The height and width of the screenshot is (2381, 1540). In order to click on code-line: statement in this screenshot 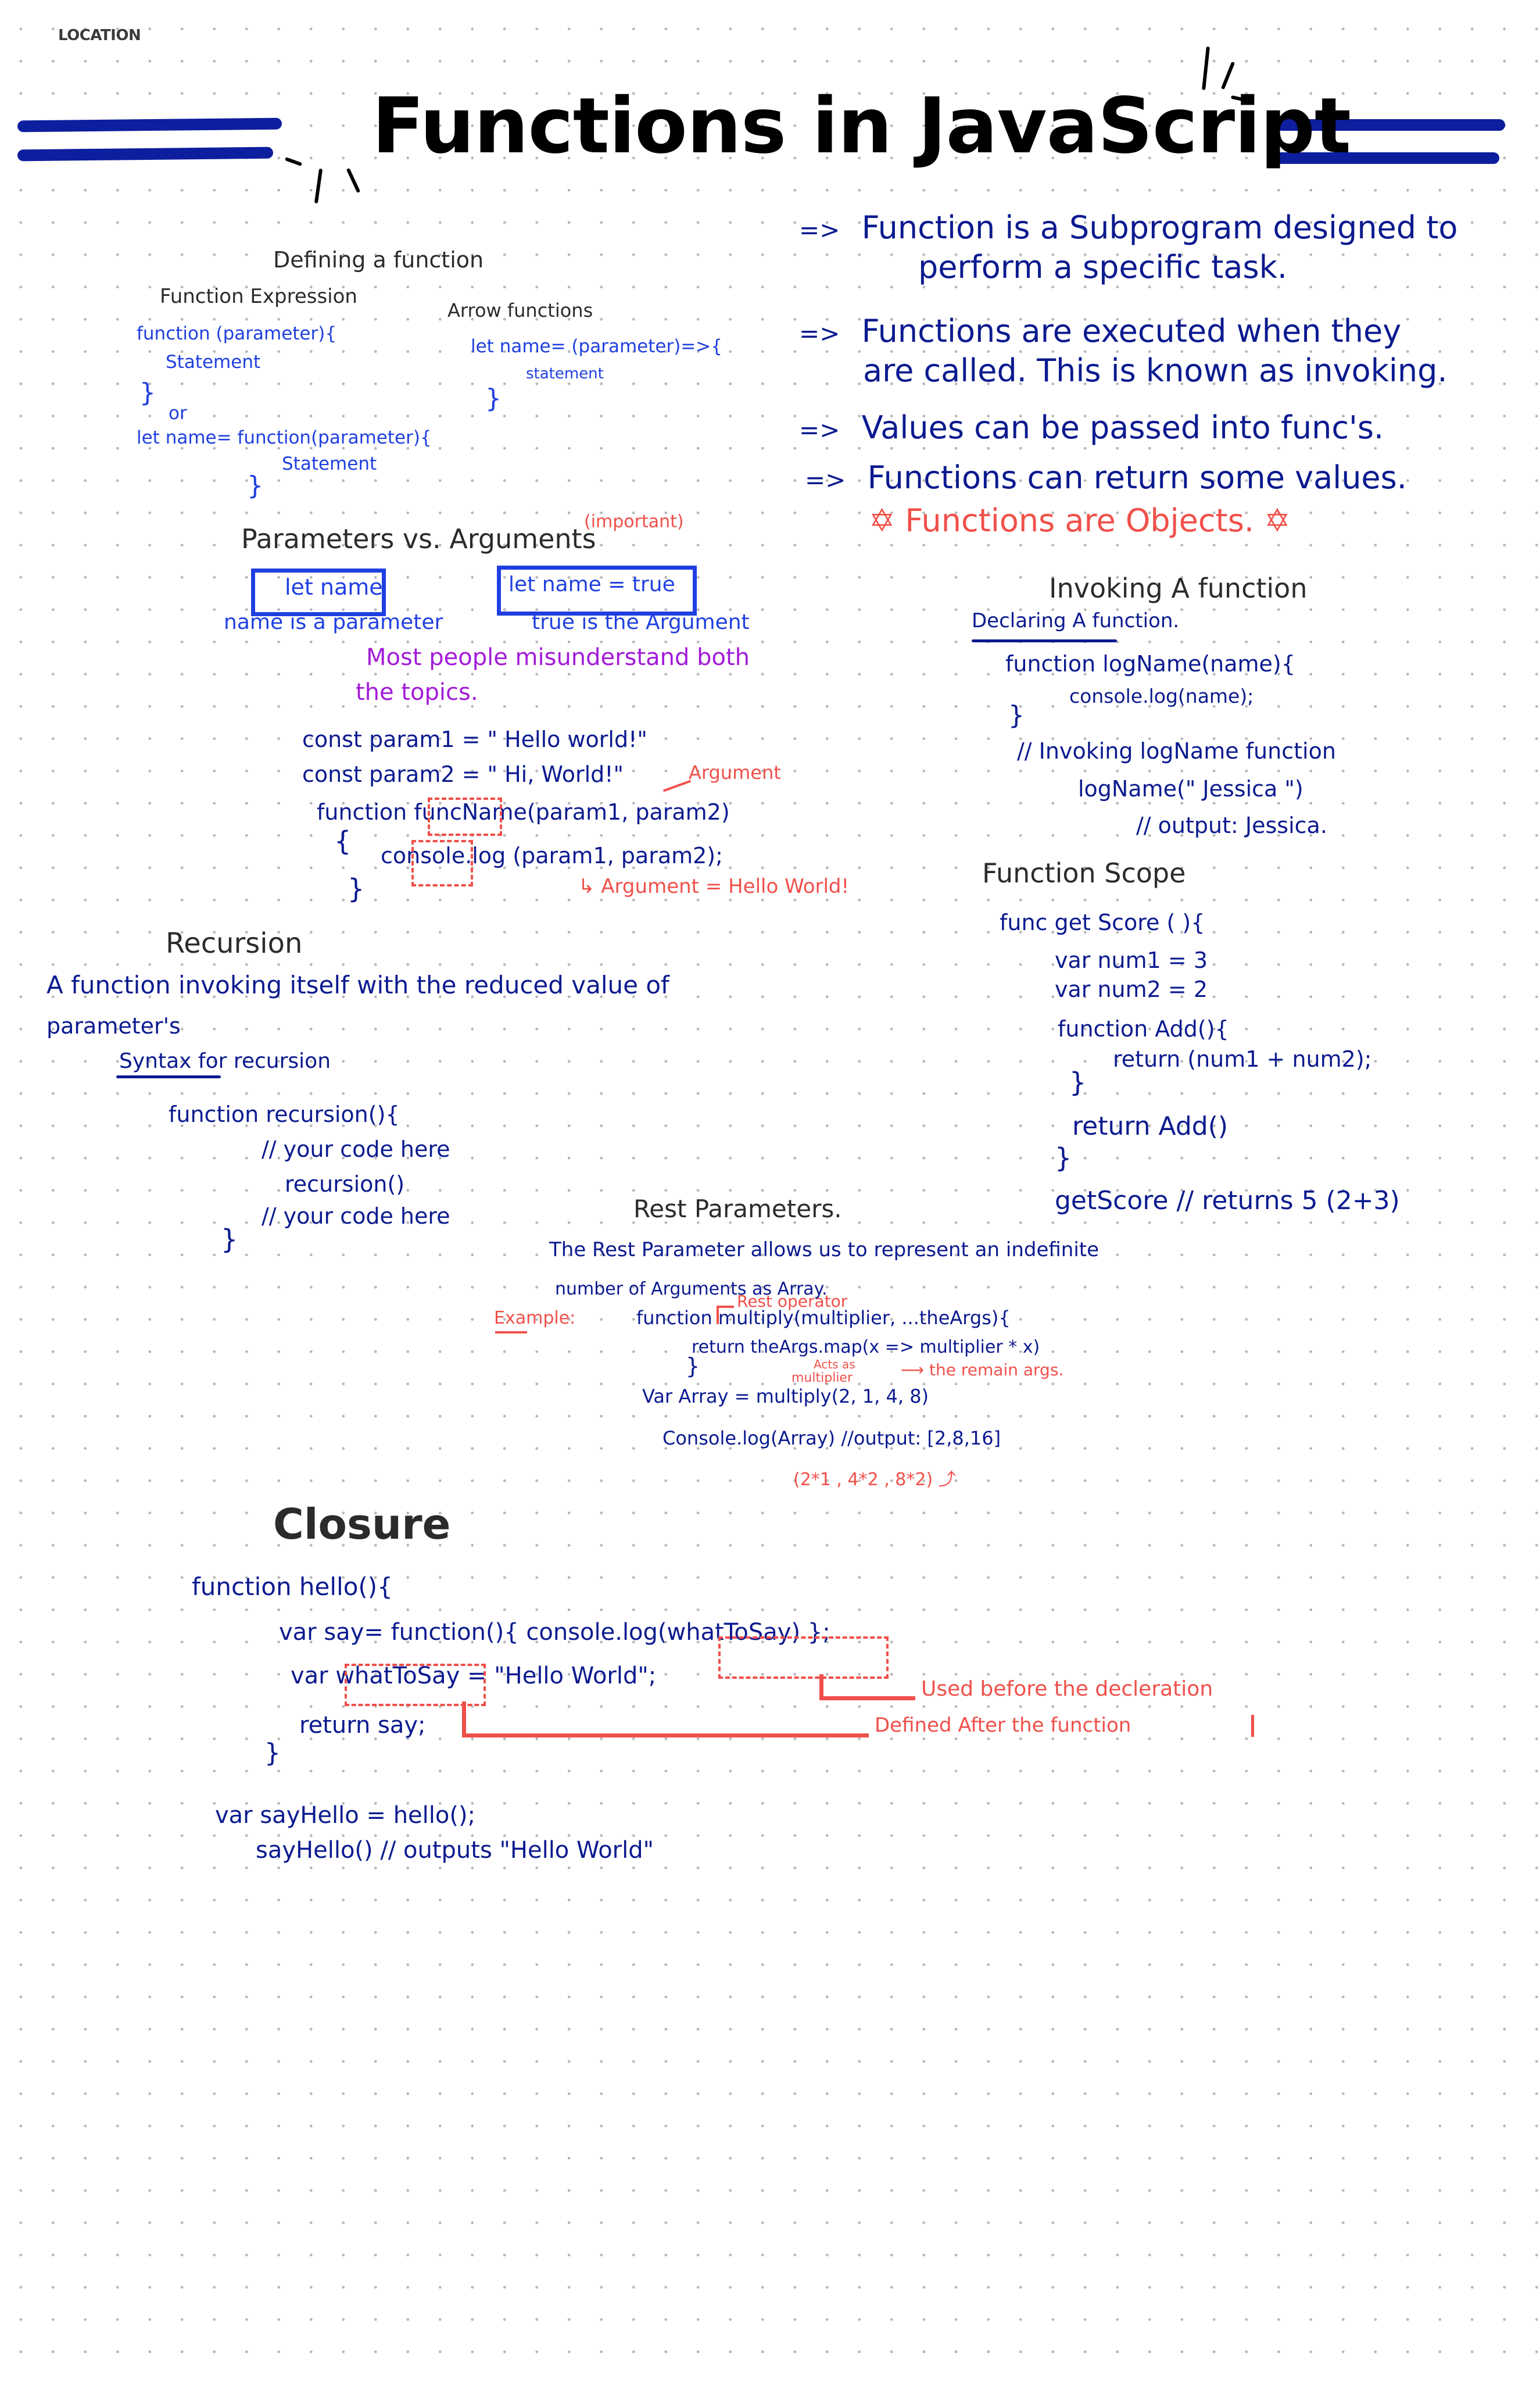, I will do `click(565, 373)`.